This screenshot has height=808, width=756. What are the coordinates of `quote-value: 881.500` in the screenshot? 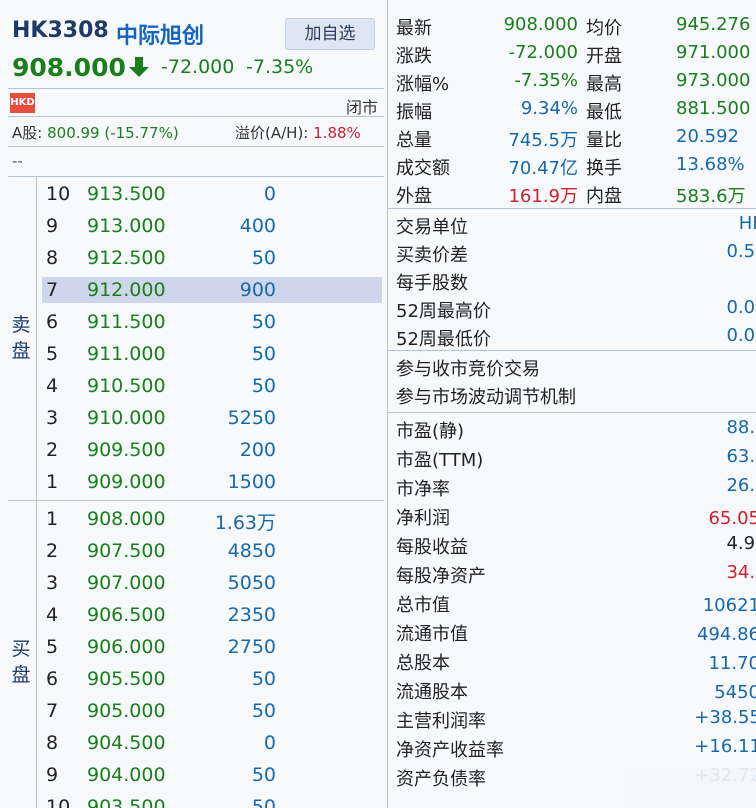 It's located at (713, 108).